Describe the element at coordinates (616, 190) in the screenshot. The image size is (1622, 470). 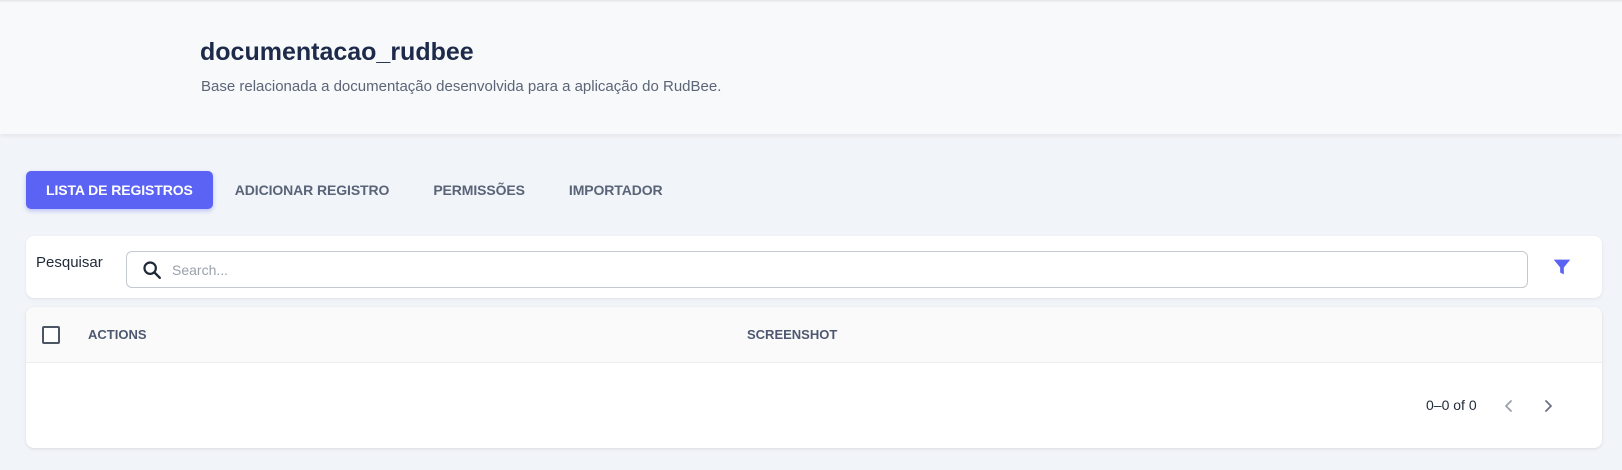
I see `tab-importador: IMPORTADOR` at that location.